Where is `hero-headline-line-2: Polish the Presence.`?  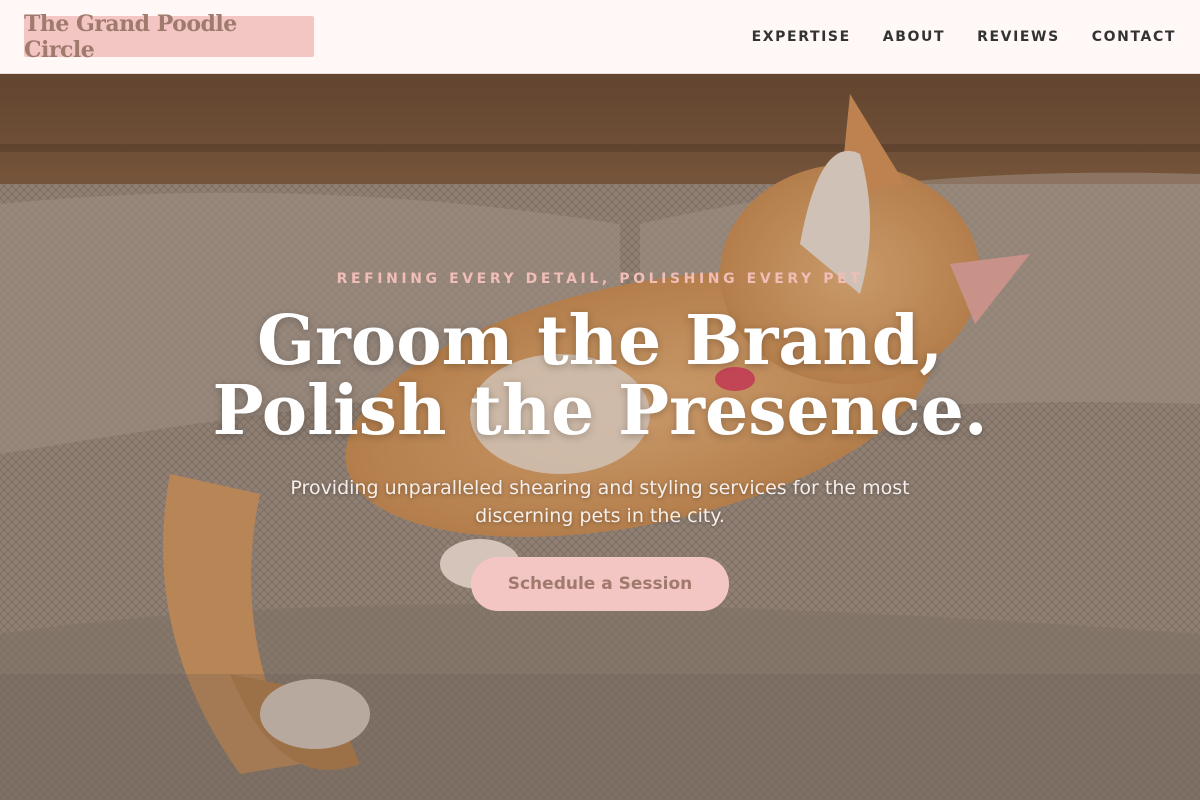 hero-headline-line-2: Polish the Presence. is located at coordinates (600, 411).